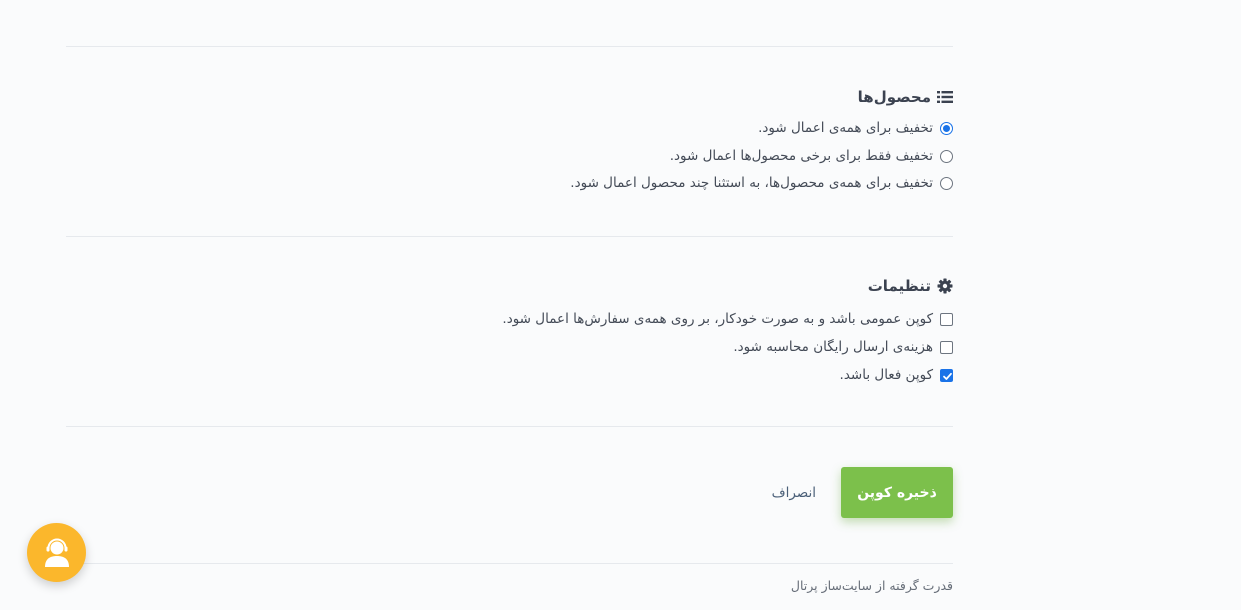 The height and width of the screenshot is (610, 1241). What do you see at coordinates (946, 347) in the screenshot?
I see `free-shipping-checkbox` at bounding box center [946, 347].